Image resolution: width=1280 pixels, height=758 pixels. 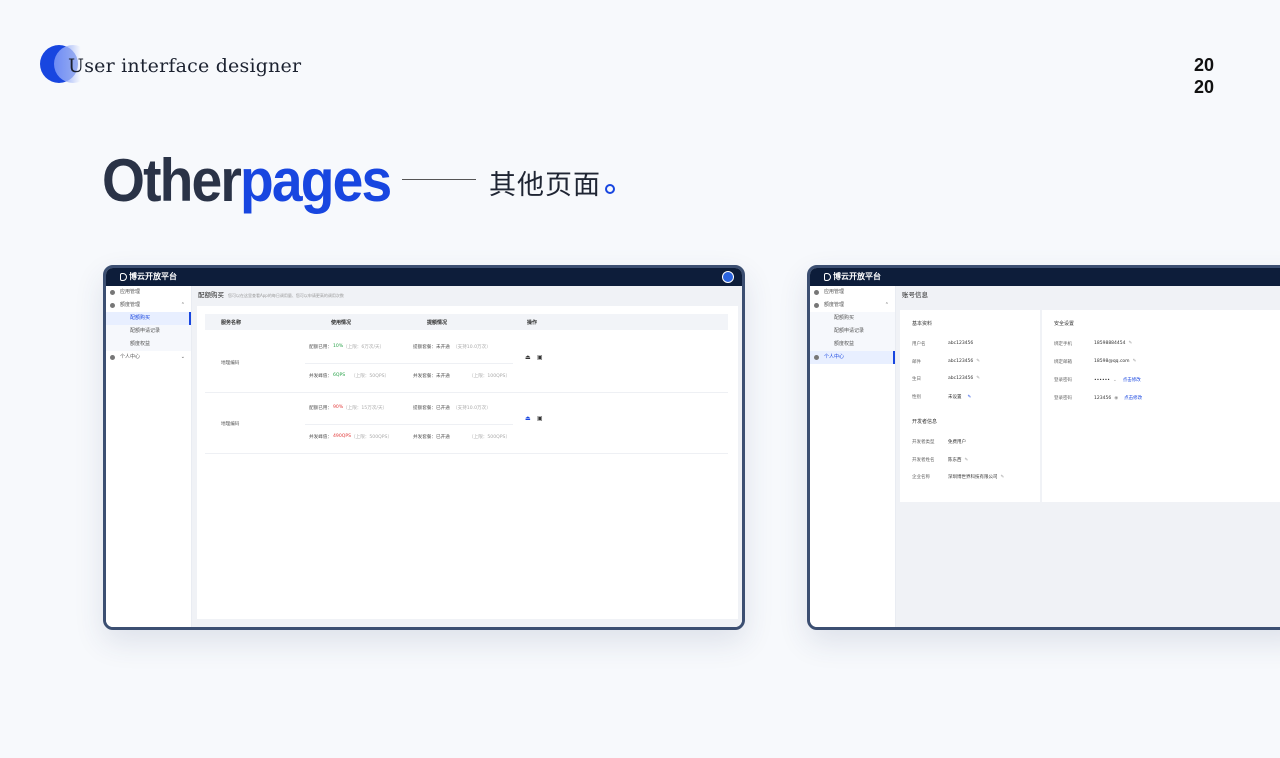 What do you see at coordinates (923, 460) in the screenshot?
I see `field-label: 开发者姓名` at bounding box center [923, 460].